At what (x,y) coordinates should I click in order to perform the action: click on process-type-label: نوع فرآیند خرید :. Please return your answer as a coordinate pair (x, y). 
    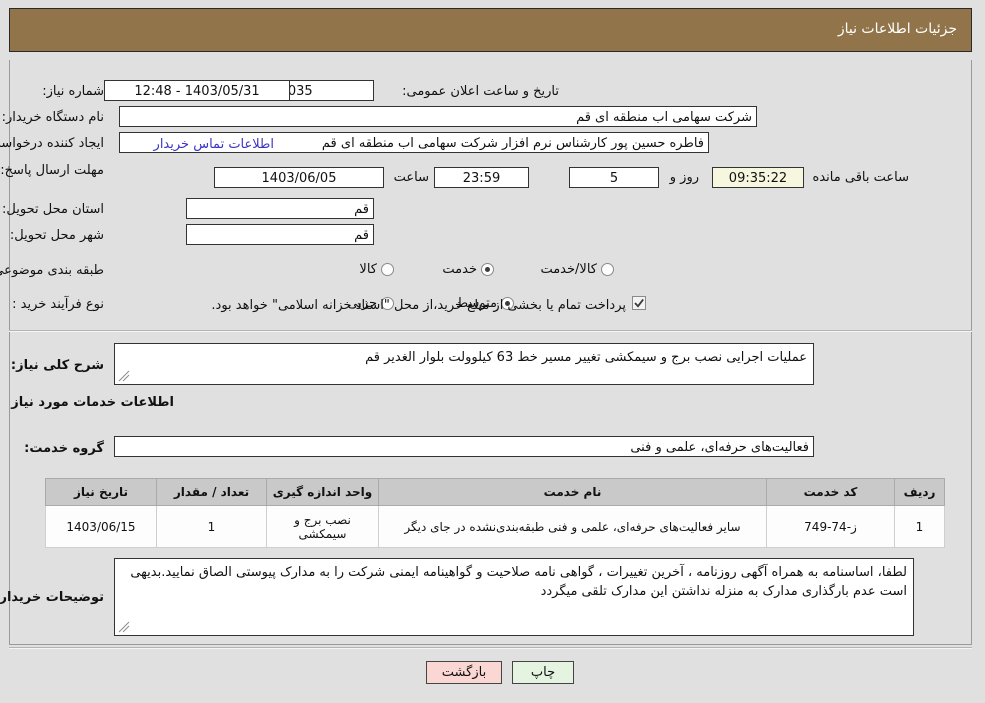
    Looking at the image, I should click on (59, 304).